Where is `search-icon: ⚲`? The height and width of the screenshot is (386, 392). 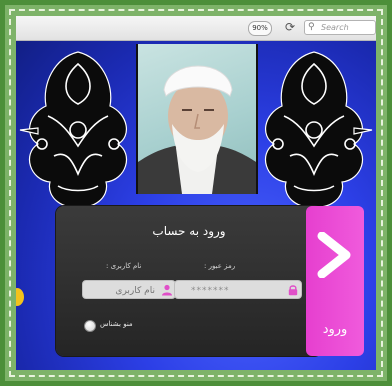 search-icon: ⚲ is located at coordinates (311, 27).